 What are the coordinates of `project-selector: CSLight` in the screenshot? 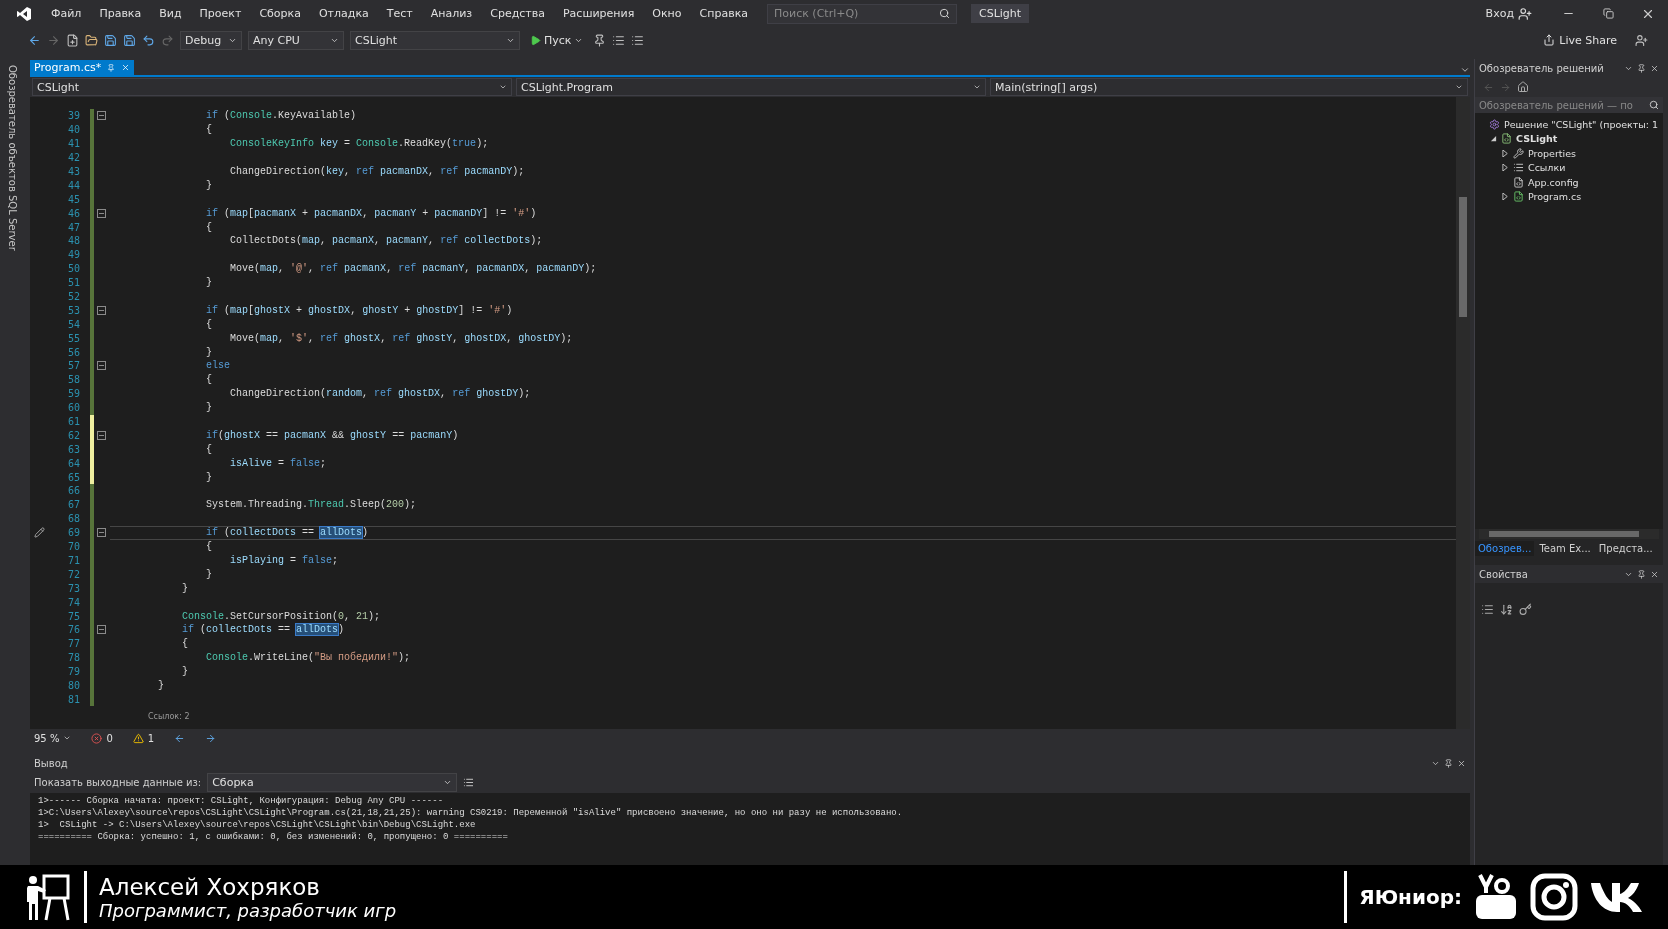 It's located at (272, 87).